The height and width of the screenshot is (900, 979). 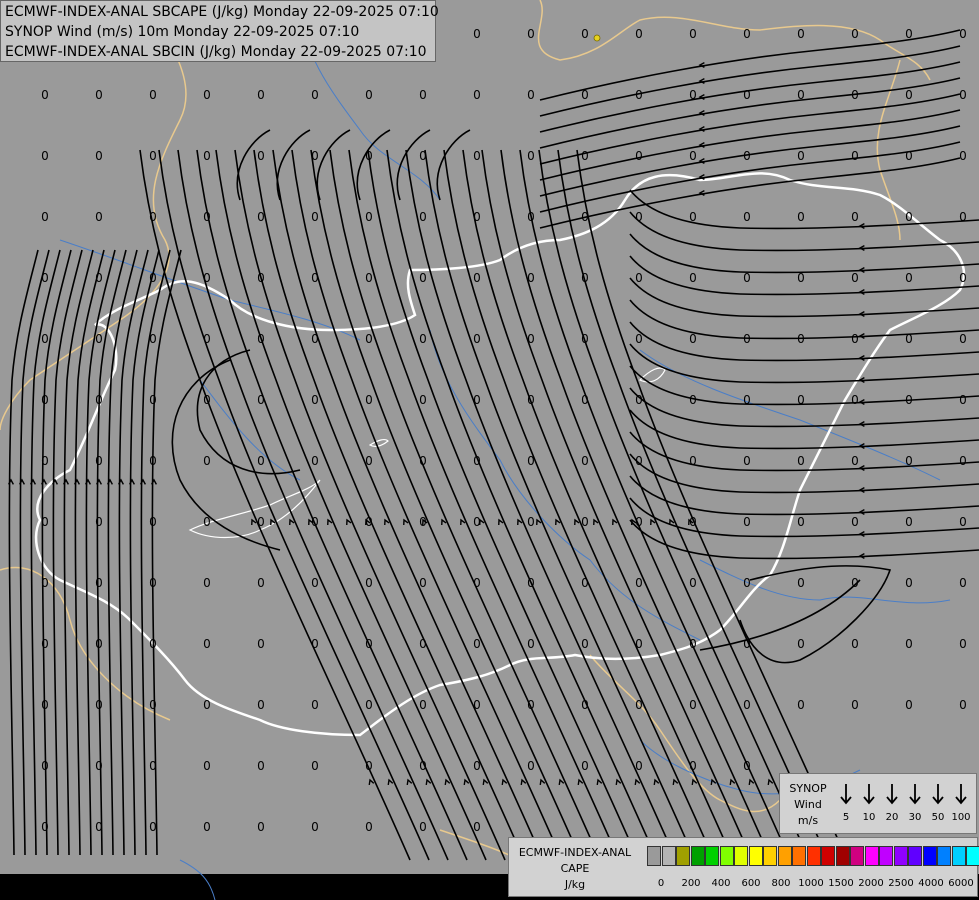 What do you see at coordinates (691, 883) in the screenshot?
I see `cape-tick-label: 200` at bounding box center [691, 883].